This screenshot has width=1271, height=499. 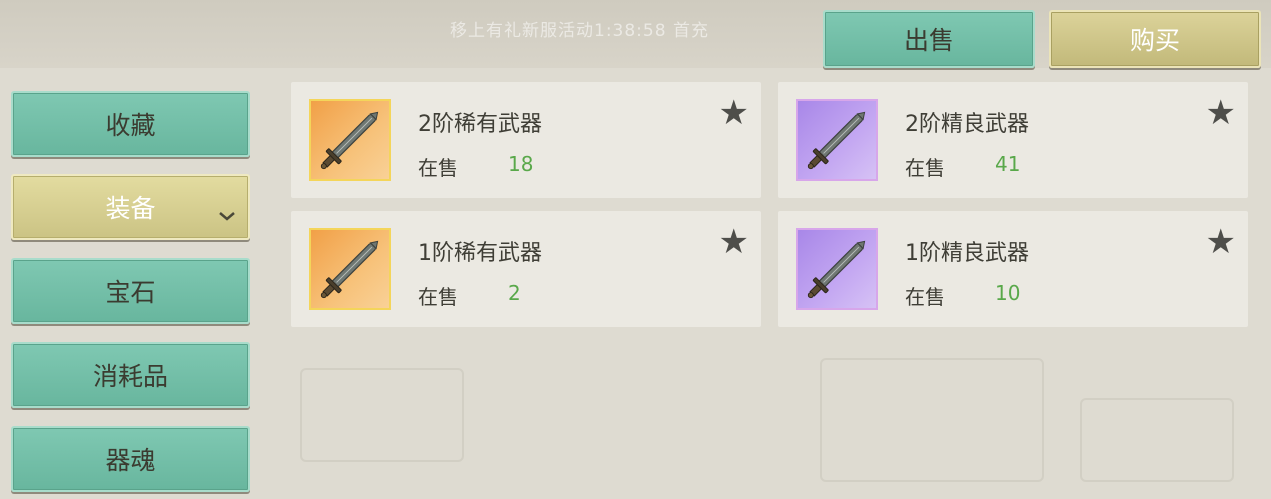 I want to click on item-card: 1阶精良武器 在售 10 ★, so click(x=1013, y=269).